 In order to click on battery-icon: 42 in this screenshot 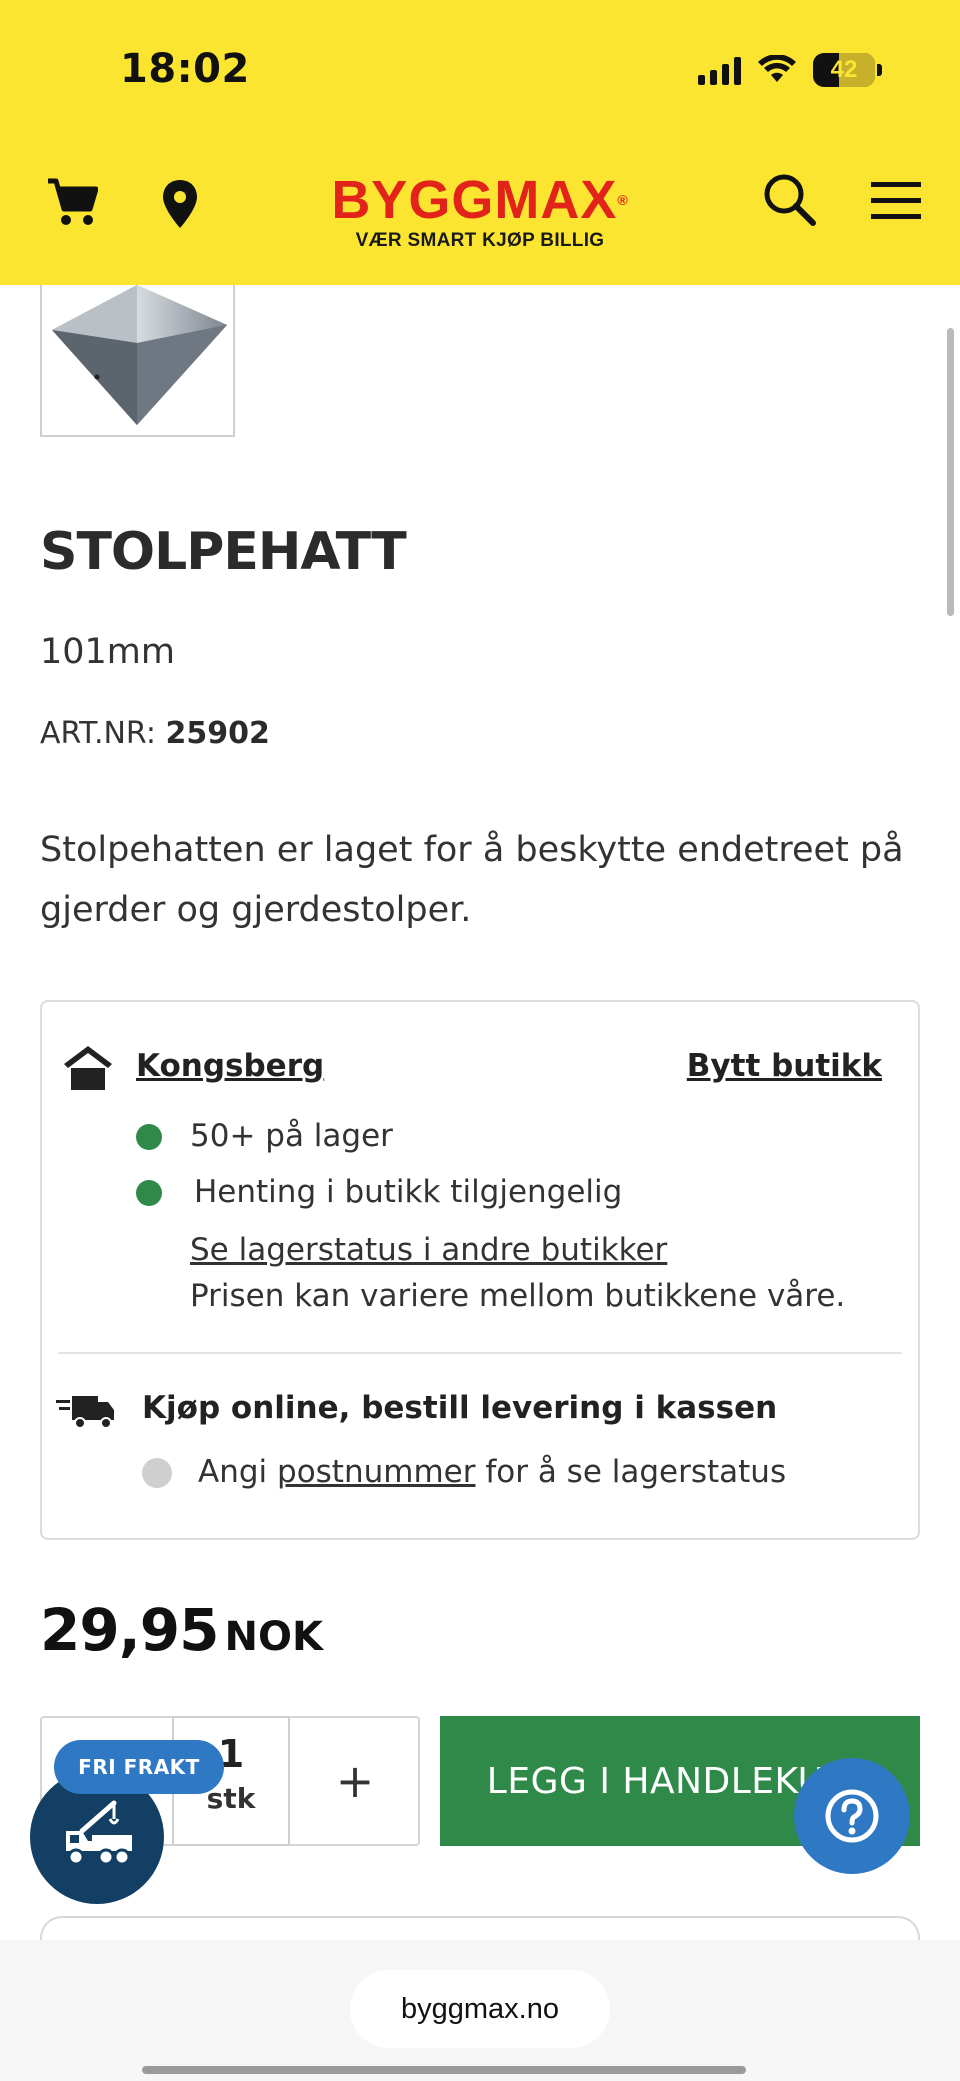, I will do `click(844, 70)`.